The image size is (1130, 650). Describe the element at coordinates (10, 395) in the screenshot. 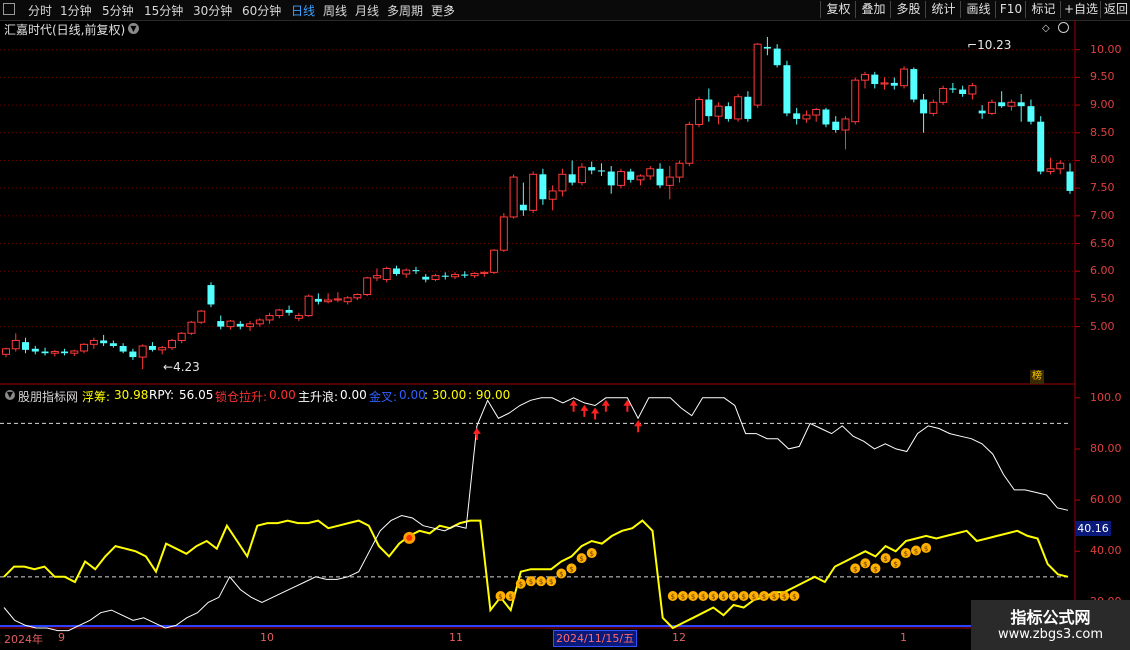

I see `indicator-dropdown-icon: ▼` at that location.